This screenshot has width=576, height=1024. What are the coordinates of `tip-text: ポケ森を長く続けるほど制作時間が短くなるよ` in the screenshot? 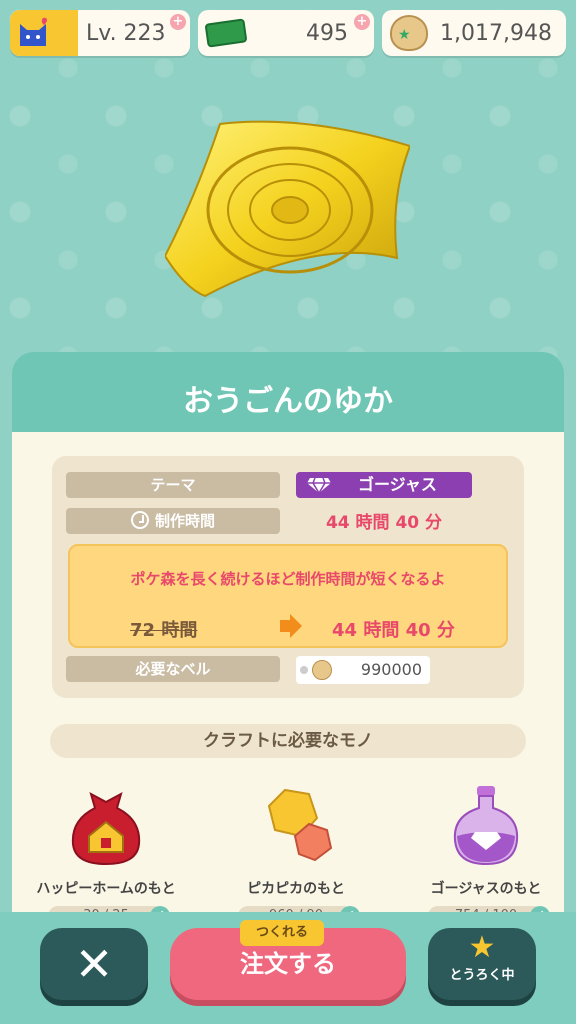 It's located at (288, 579).